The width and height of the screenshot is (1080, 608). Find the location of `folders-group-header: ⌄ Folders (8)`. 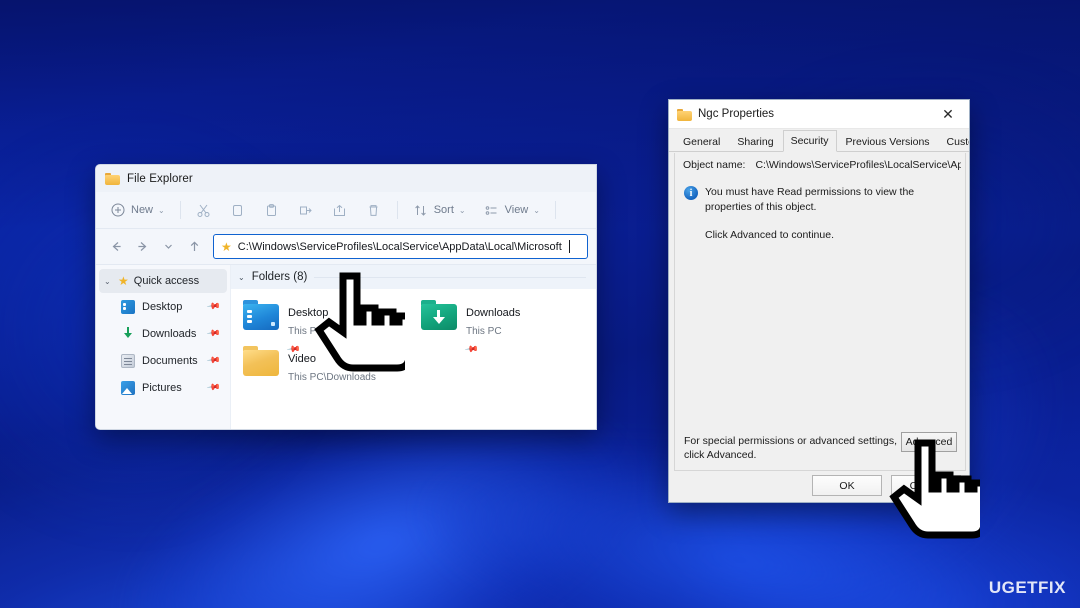

folders-group-header: ⌄ Folders (8) is located at coordinates (413, 277).